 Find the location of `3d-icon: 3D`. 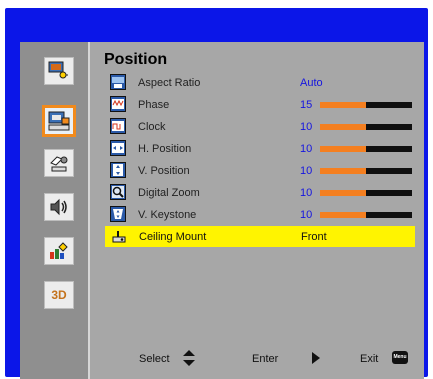

3d-icon: 3D is located at coordinates (59, 295).